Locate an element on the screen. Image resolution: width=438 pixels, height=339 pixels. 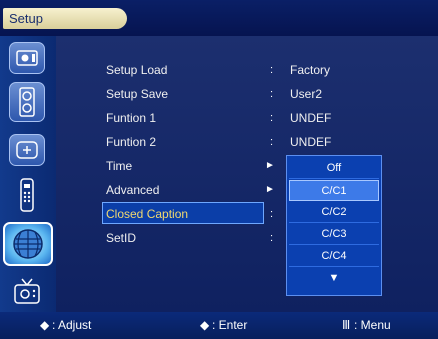
updown-arrow-icon: ◆ is located at coordinates (45, 325).